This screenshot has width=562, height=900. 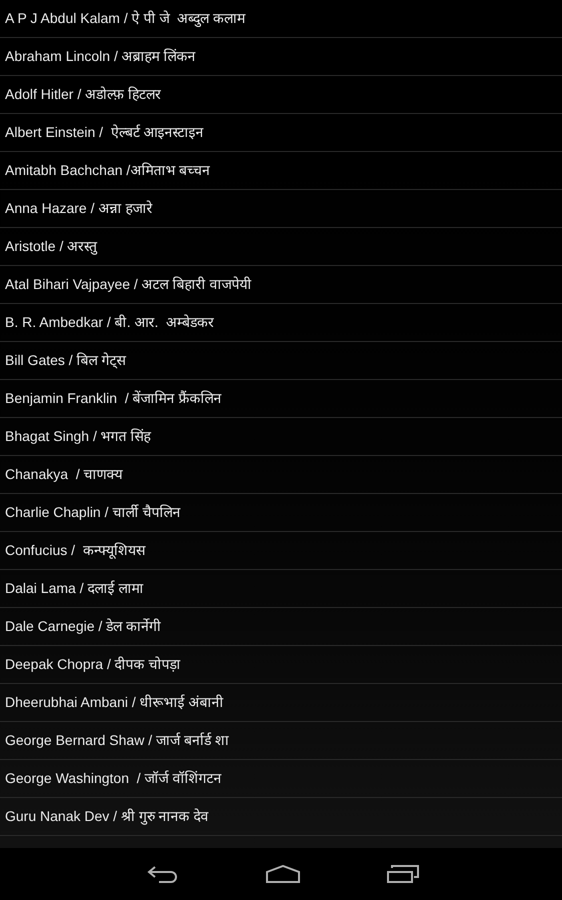 What do you see at coordinates (281, 627) in the screenshot?
I see `list-item: Dale Carnegie / डेल कार्नेगी` at bounding box center [281, 627].